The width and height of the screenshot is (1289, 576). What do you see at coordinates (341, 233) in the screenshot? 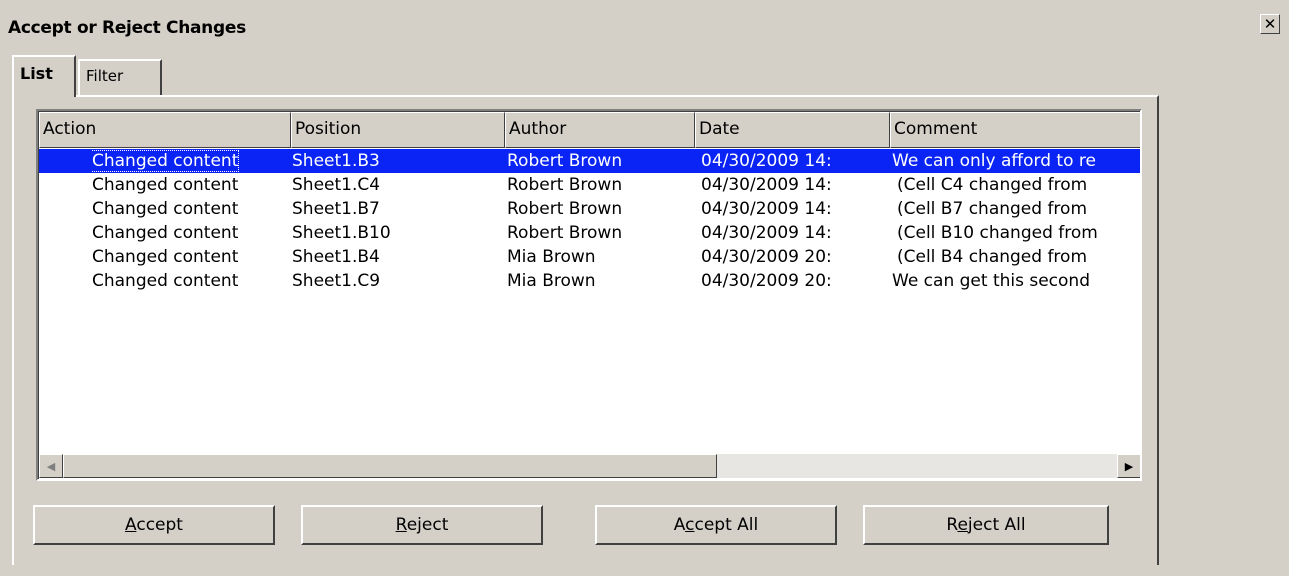
I see `position-cell: Sheet1.B10` at bounding box center [341, 233].